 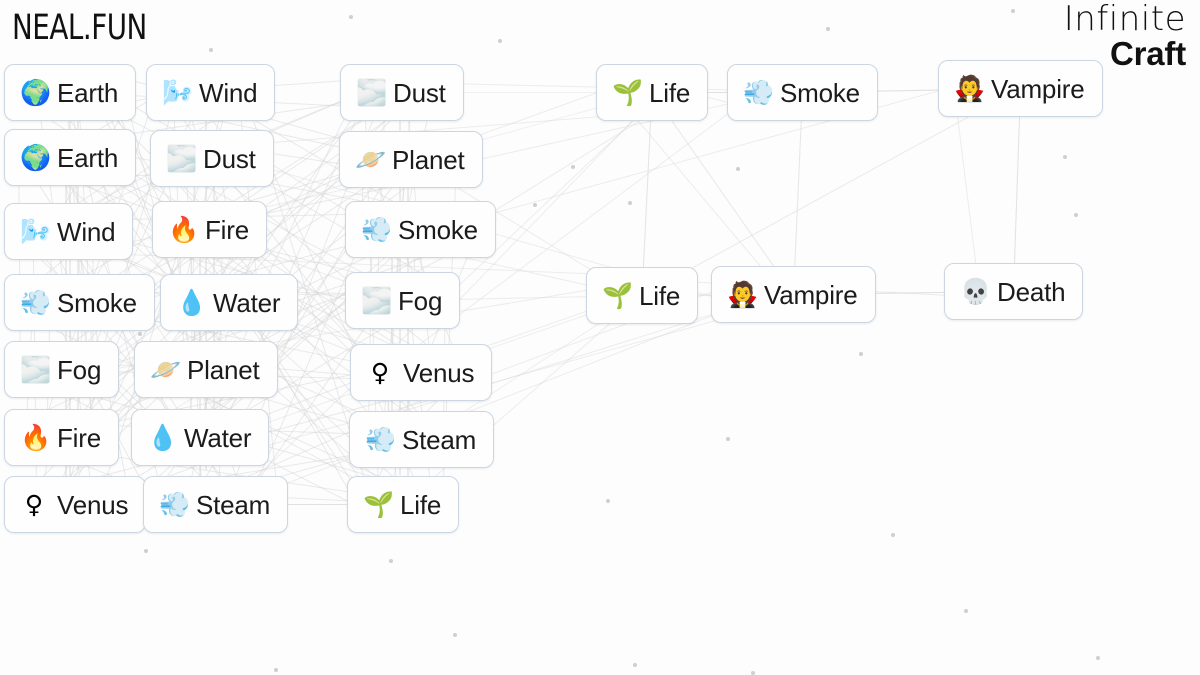 I want to click on logo-word-craft: Craft, so click(x=1147, y=53).